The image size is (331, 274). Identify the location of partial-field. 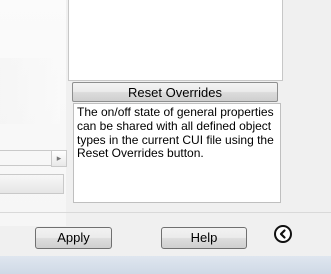
(28, 158).